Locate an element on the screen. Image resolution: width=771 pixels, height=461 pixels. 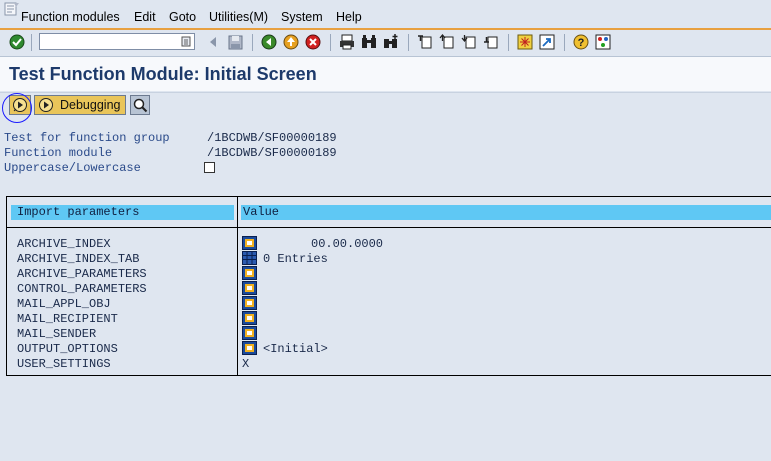
left-arrow-button is located at coordinates (213, 42).